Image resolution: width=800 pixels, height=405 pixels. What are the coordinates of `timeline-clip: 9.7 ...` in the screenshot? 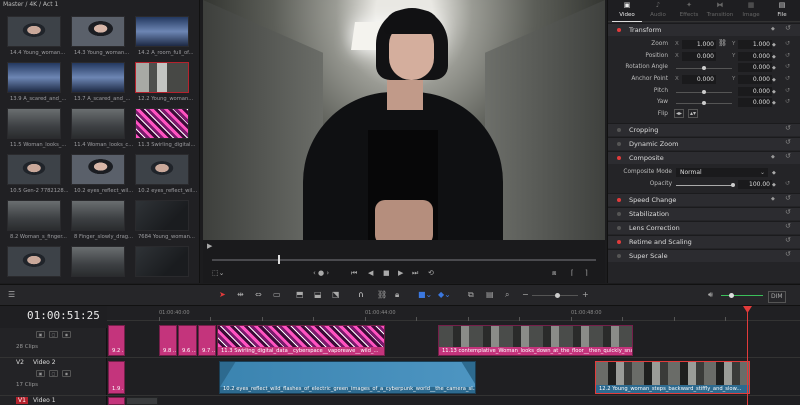 It's located at (207, 340).